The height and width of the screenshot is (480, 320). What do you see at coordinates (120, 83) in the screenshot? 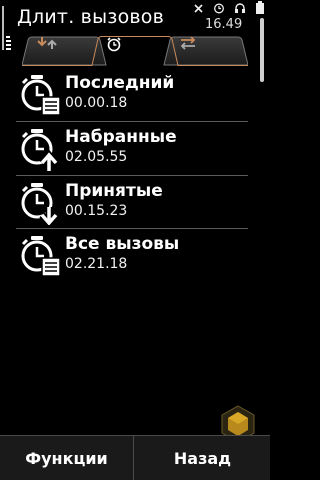
I see `list-item-label: Последний` at bounding box center [120, 83].